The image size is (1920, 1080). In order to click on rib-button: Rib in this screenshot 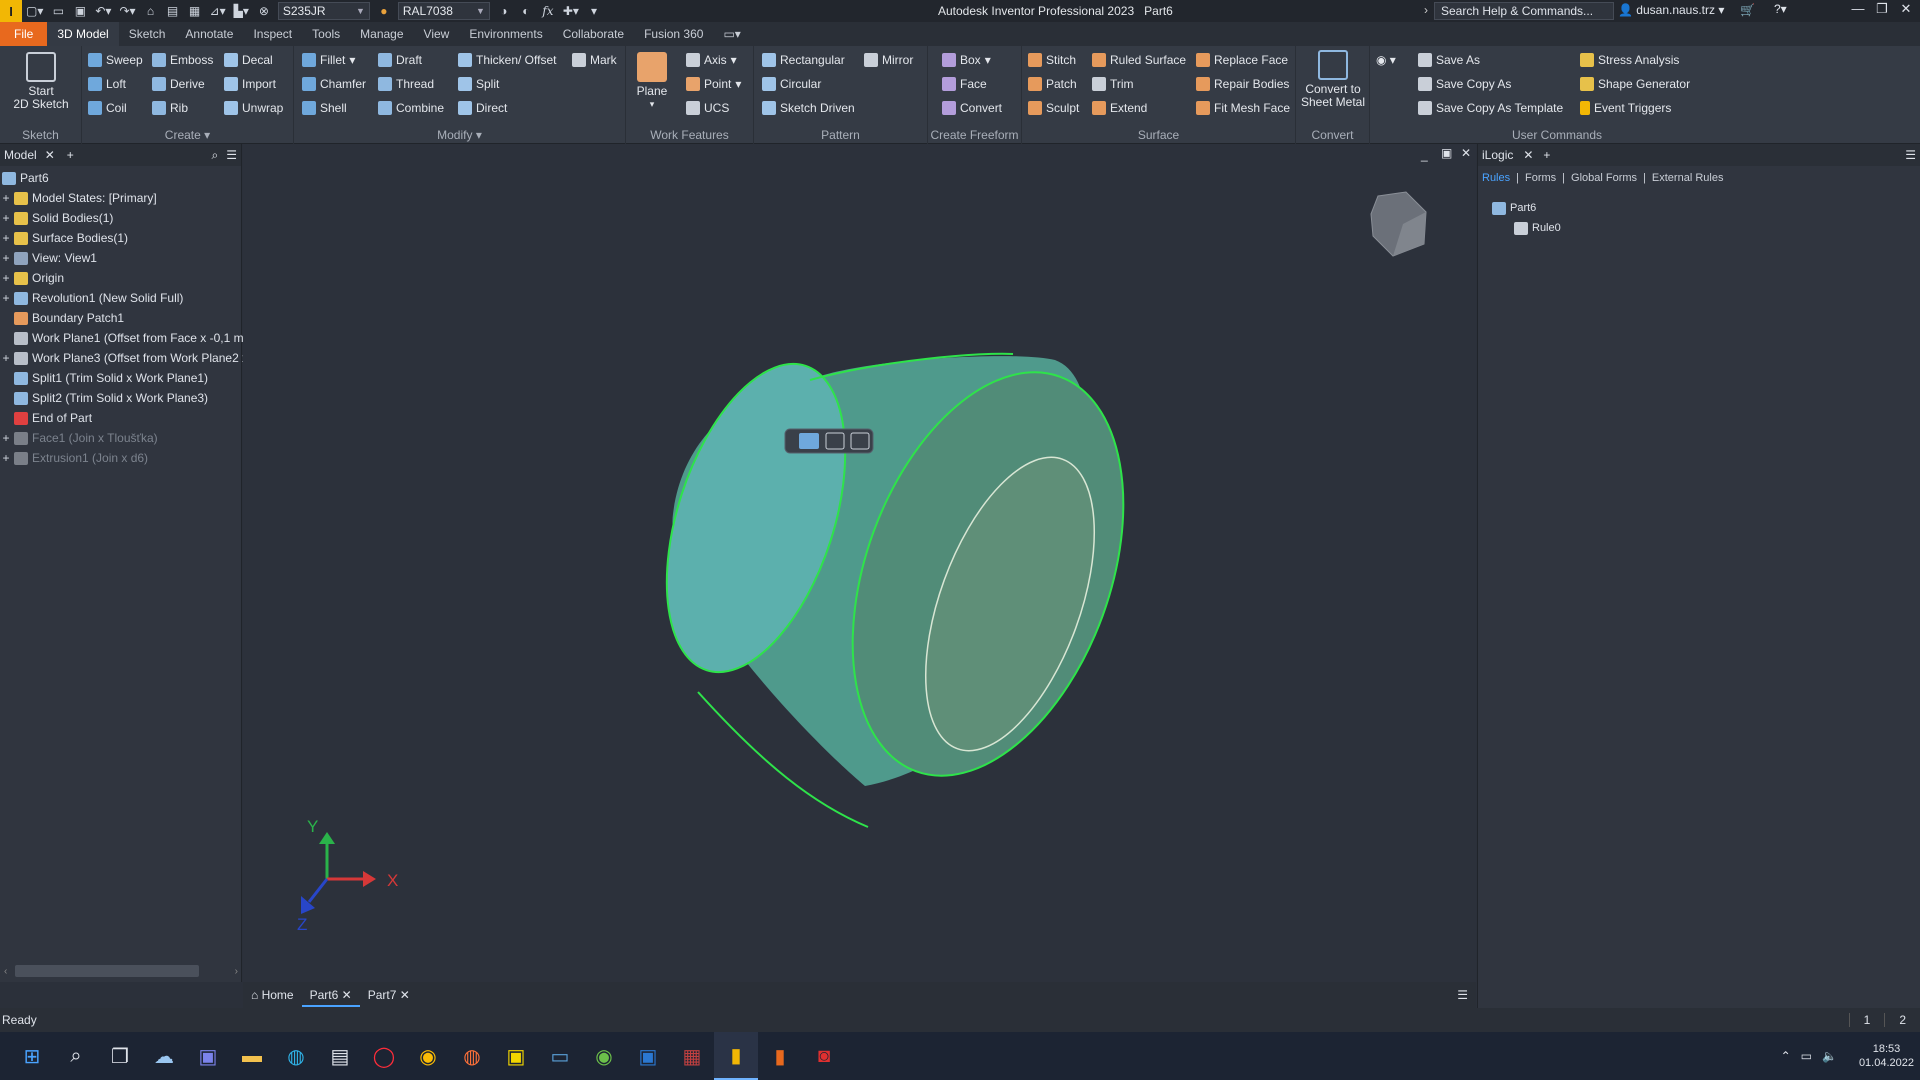, I will do `click(170, 108)`.